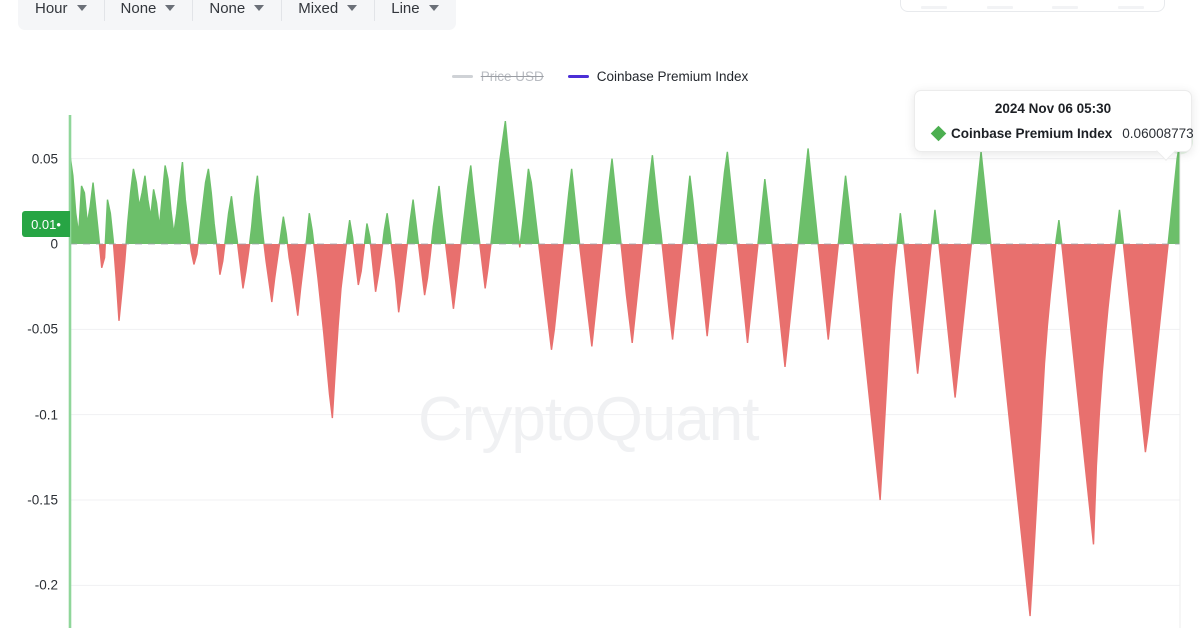 This screenshot has width=1200, height=628. I want to click on toolbar-dropdown-1: None, so click(148, 15).